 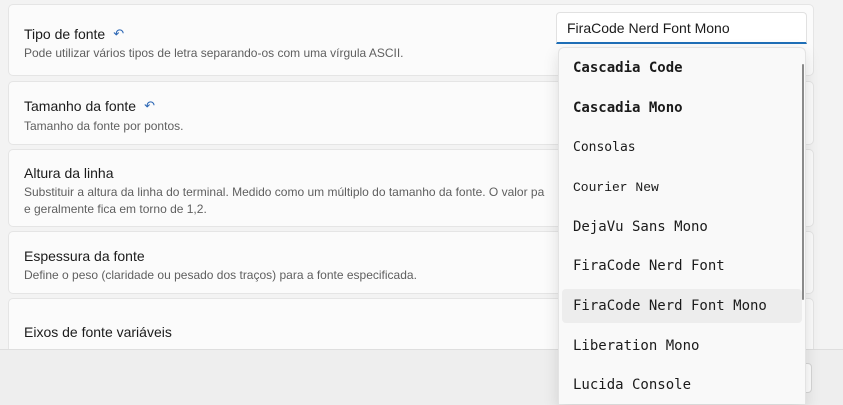 What do you see at coordinates (84, 256) in the screenshot?
I see `setting-title: Espessura da fonte` at bounding box center [84, 256].